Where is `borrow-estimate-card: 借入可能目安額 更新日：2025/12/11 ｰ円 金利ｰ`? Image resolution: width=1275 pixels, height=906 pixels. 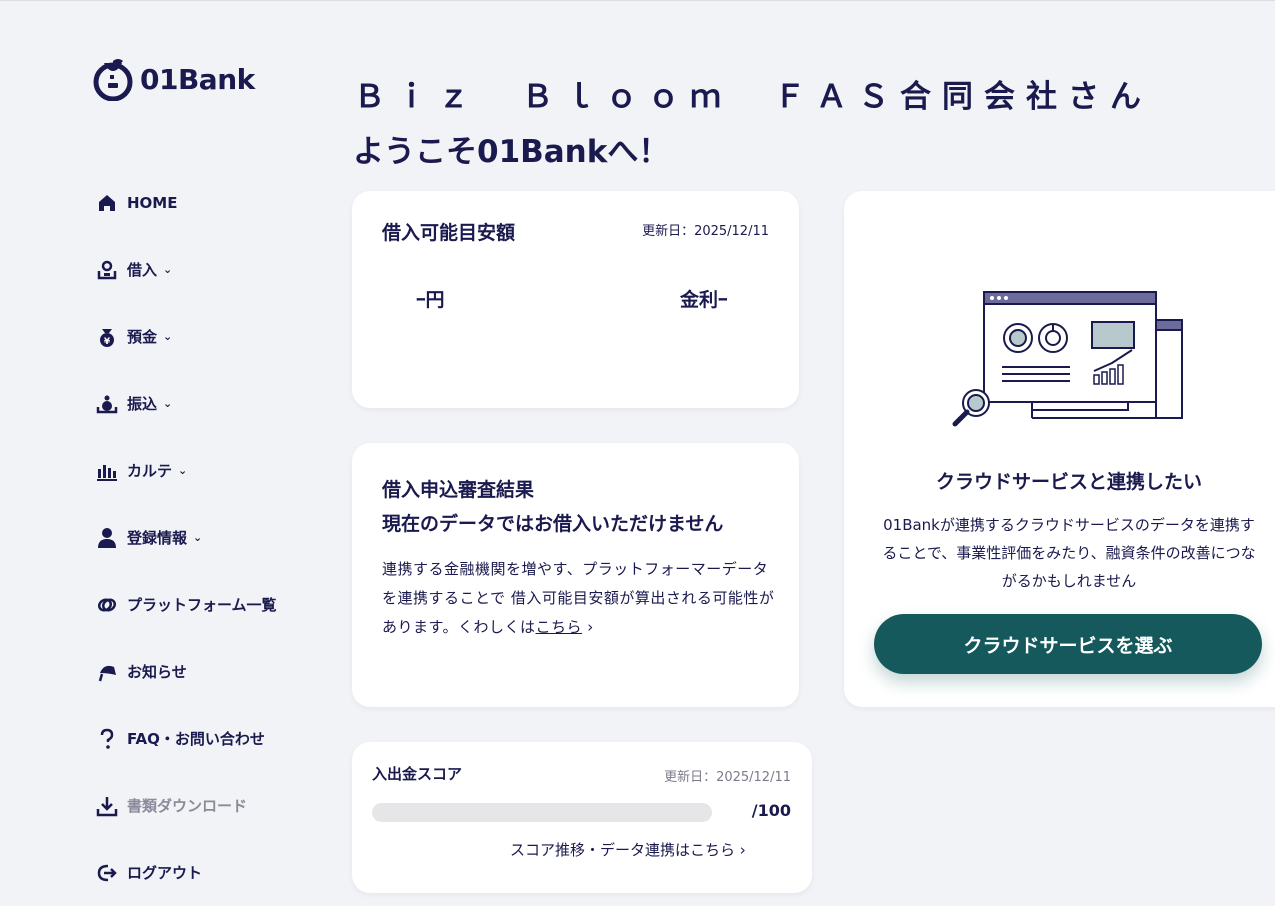 borrow-estimate-card: 借入可能目安額 更新日：2025/12/11 ｰ円 金利ｰ is located at coordinates (575, 299).